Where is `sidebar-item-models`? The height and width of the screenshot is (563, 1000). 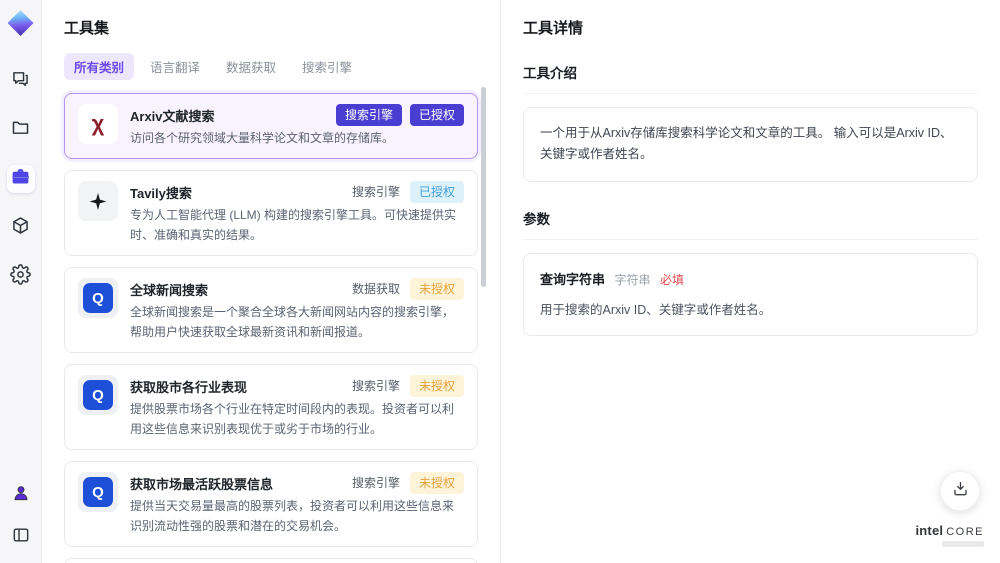 sidebar-item-models is located at coordinates (21, 228).